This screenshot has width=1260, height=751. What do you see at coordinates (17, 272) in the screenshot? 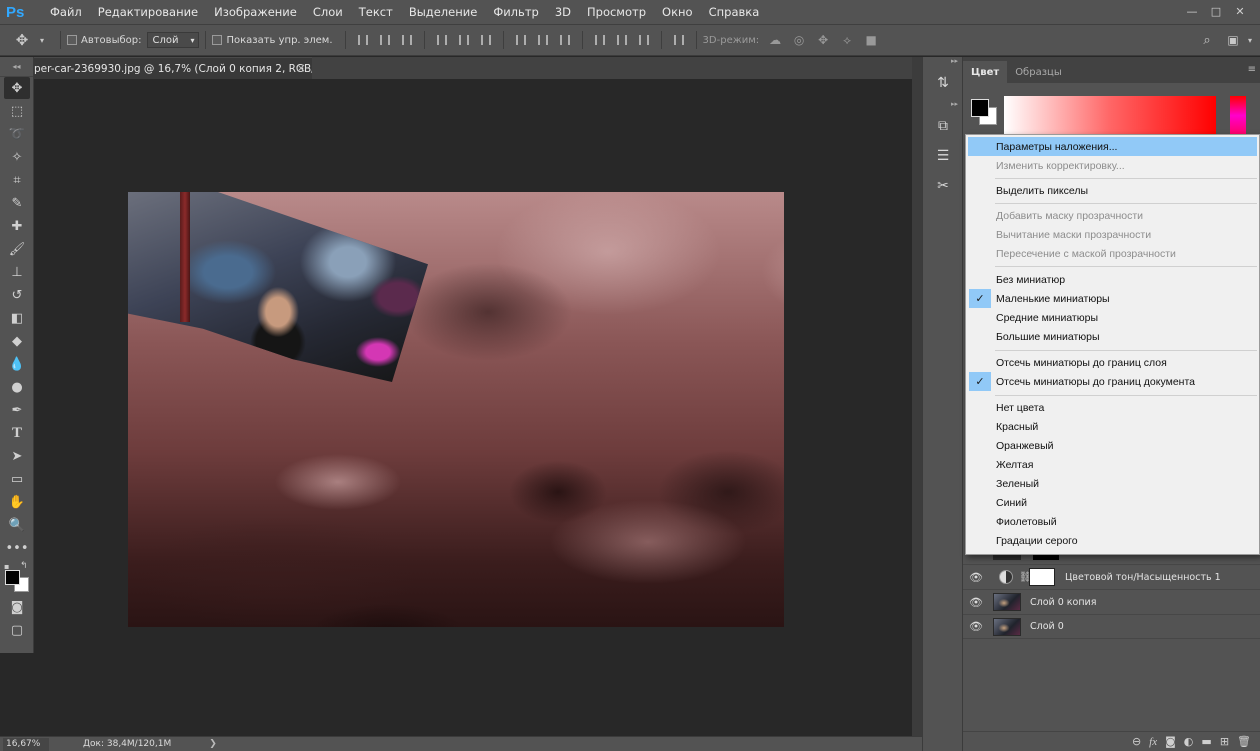
I see `clone-stamp-tool-icon: ⊥` at bounding box center [17, 272].